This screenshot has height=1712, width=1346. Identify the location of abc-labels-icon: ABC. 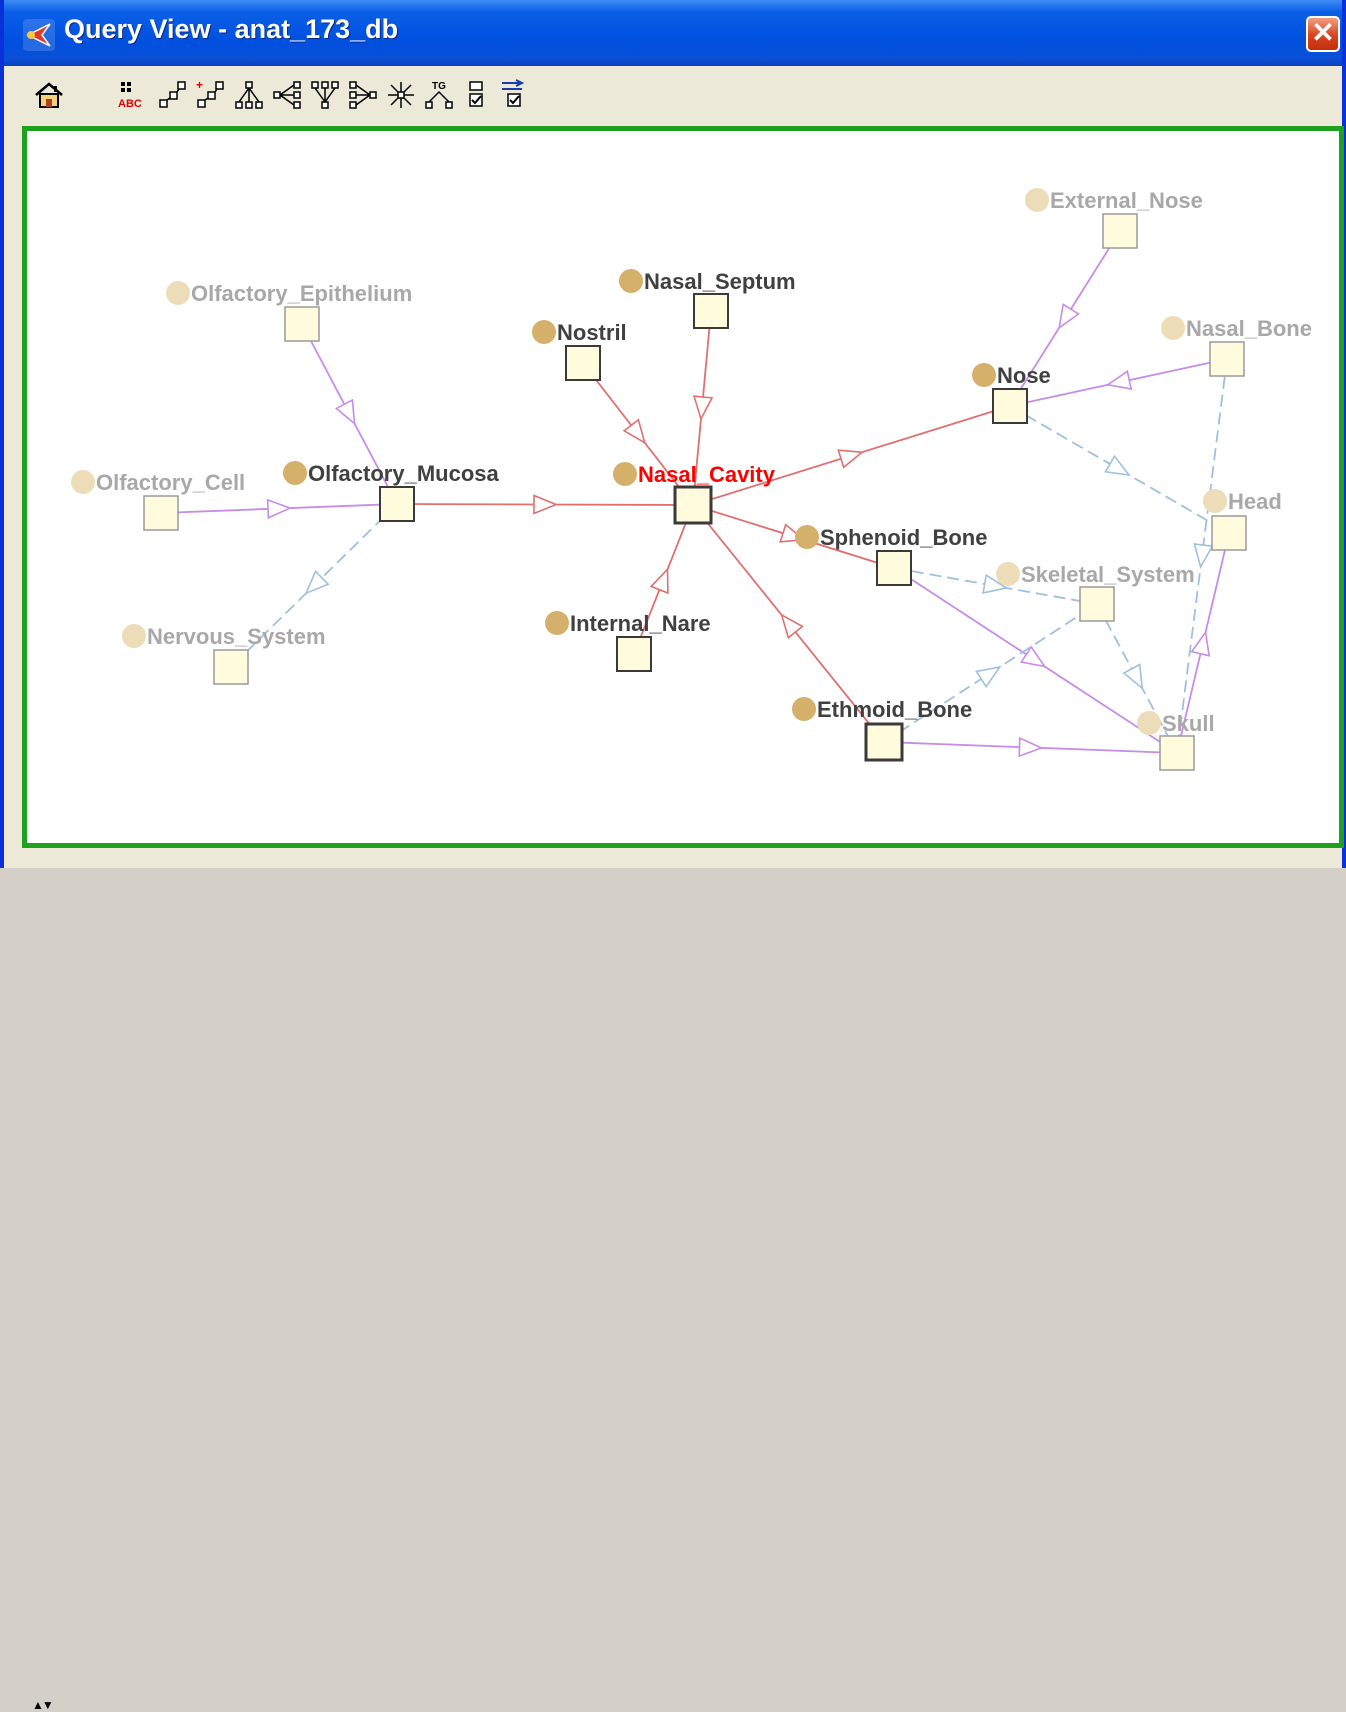
(133, 95).